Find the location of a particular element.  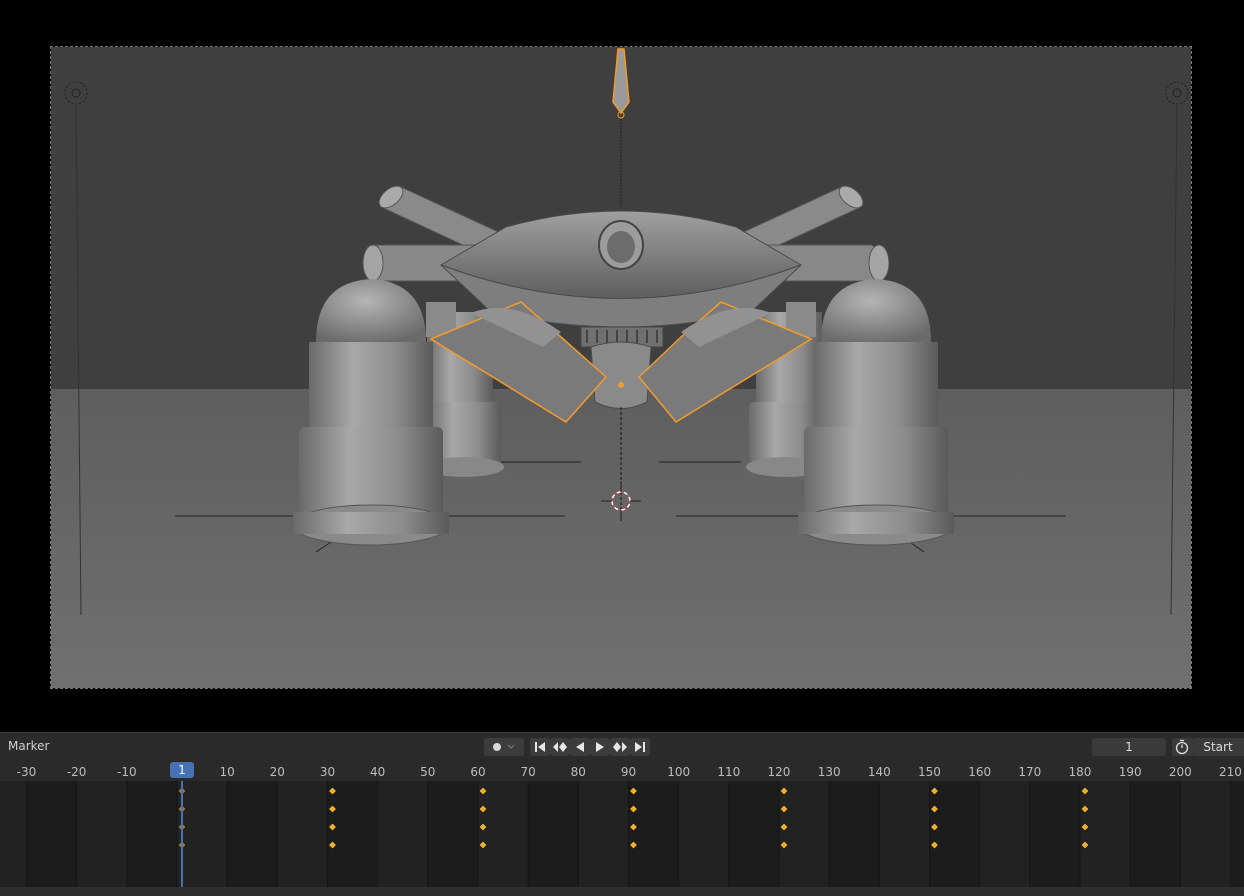

ruler-tick-label: -20 is located at coordinates (76, 772).